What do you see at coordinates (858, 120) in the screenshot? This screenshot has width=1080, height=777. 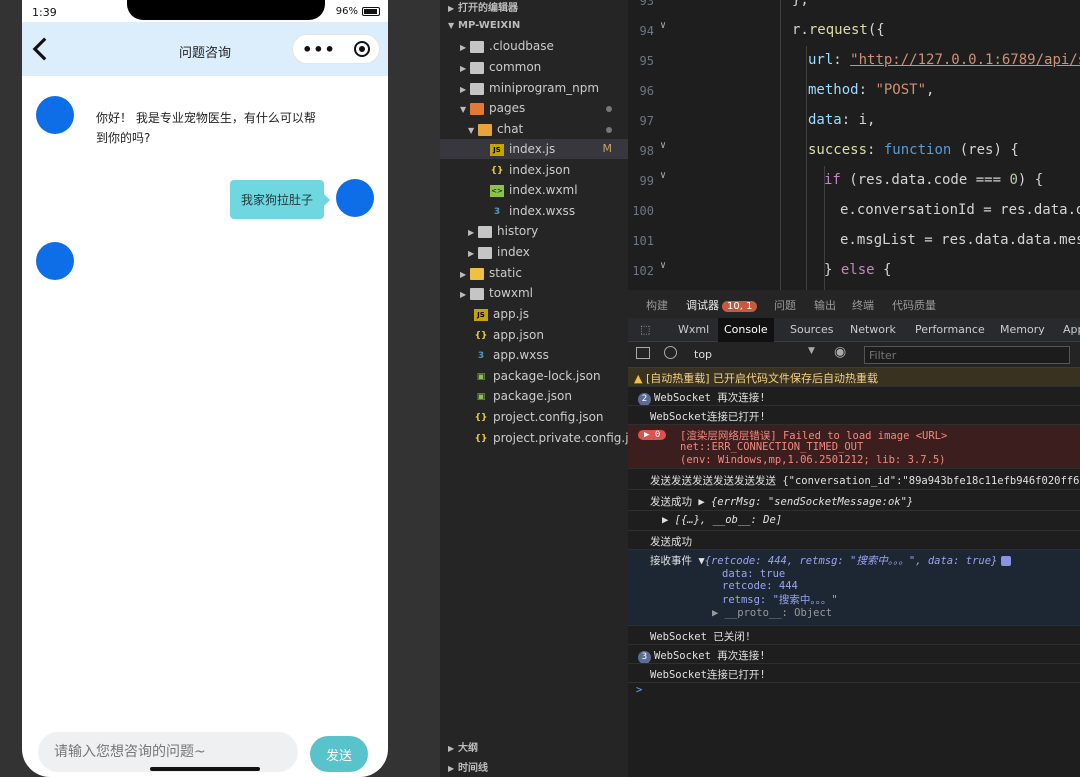 I see `code-token: : i,` at bounding box center [858, 120].